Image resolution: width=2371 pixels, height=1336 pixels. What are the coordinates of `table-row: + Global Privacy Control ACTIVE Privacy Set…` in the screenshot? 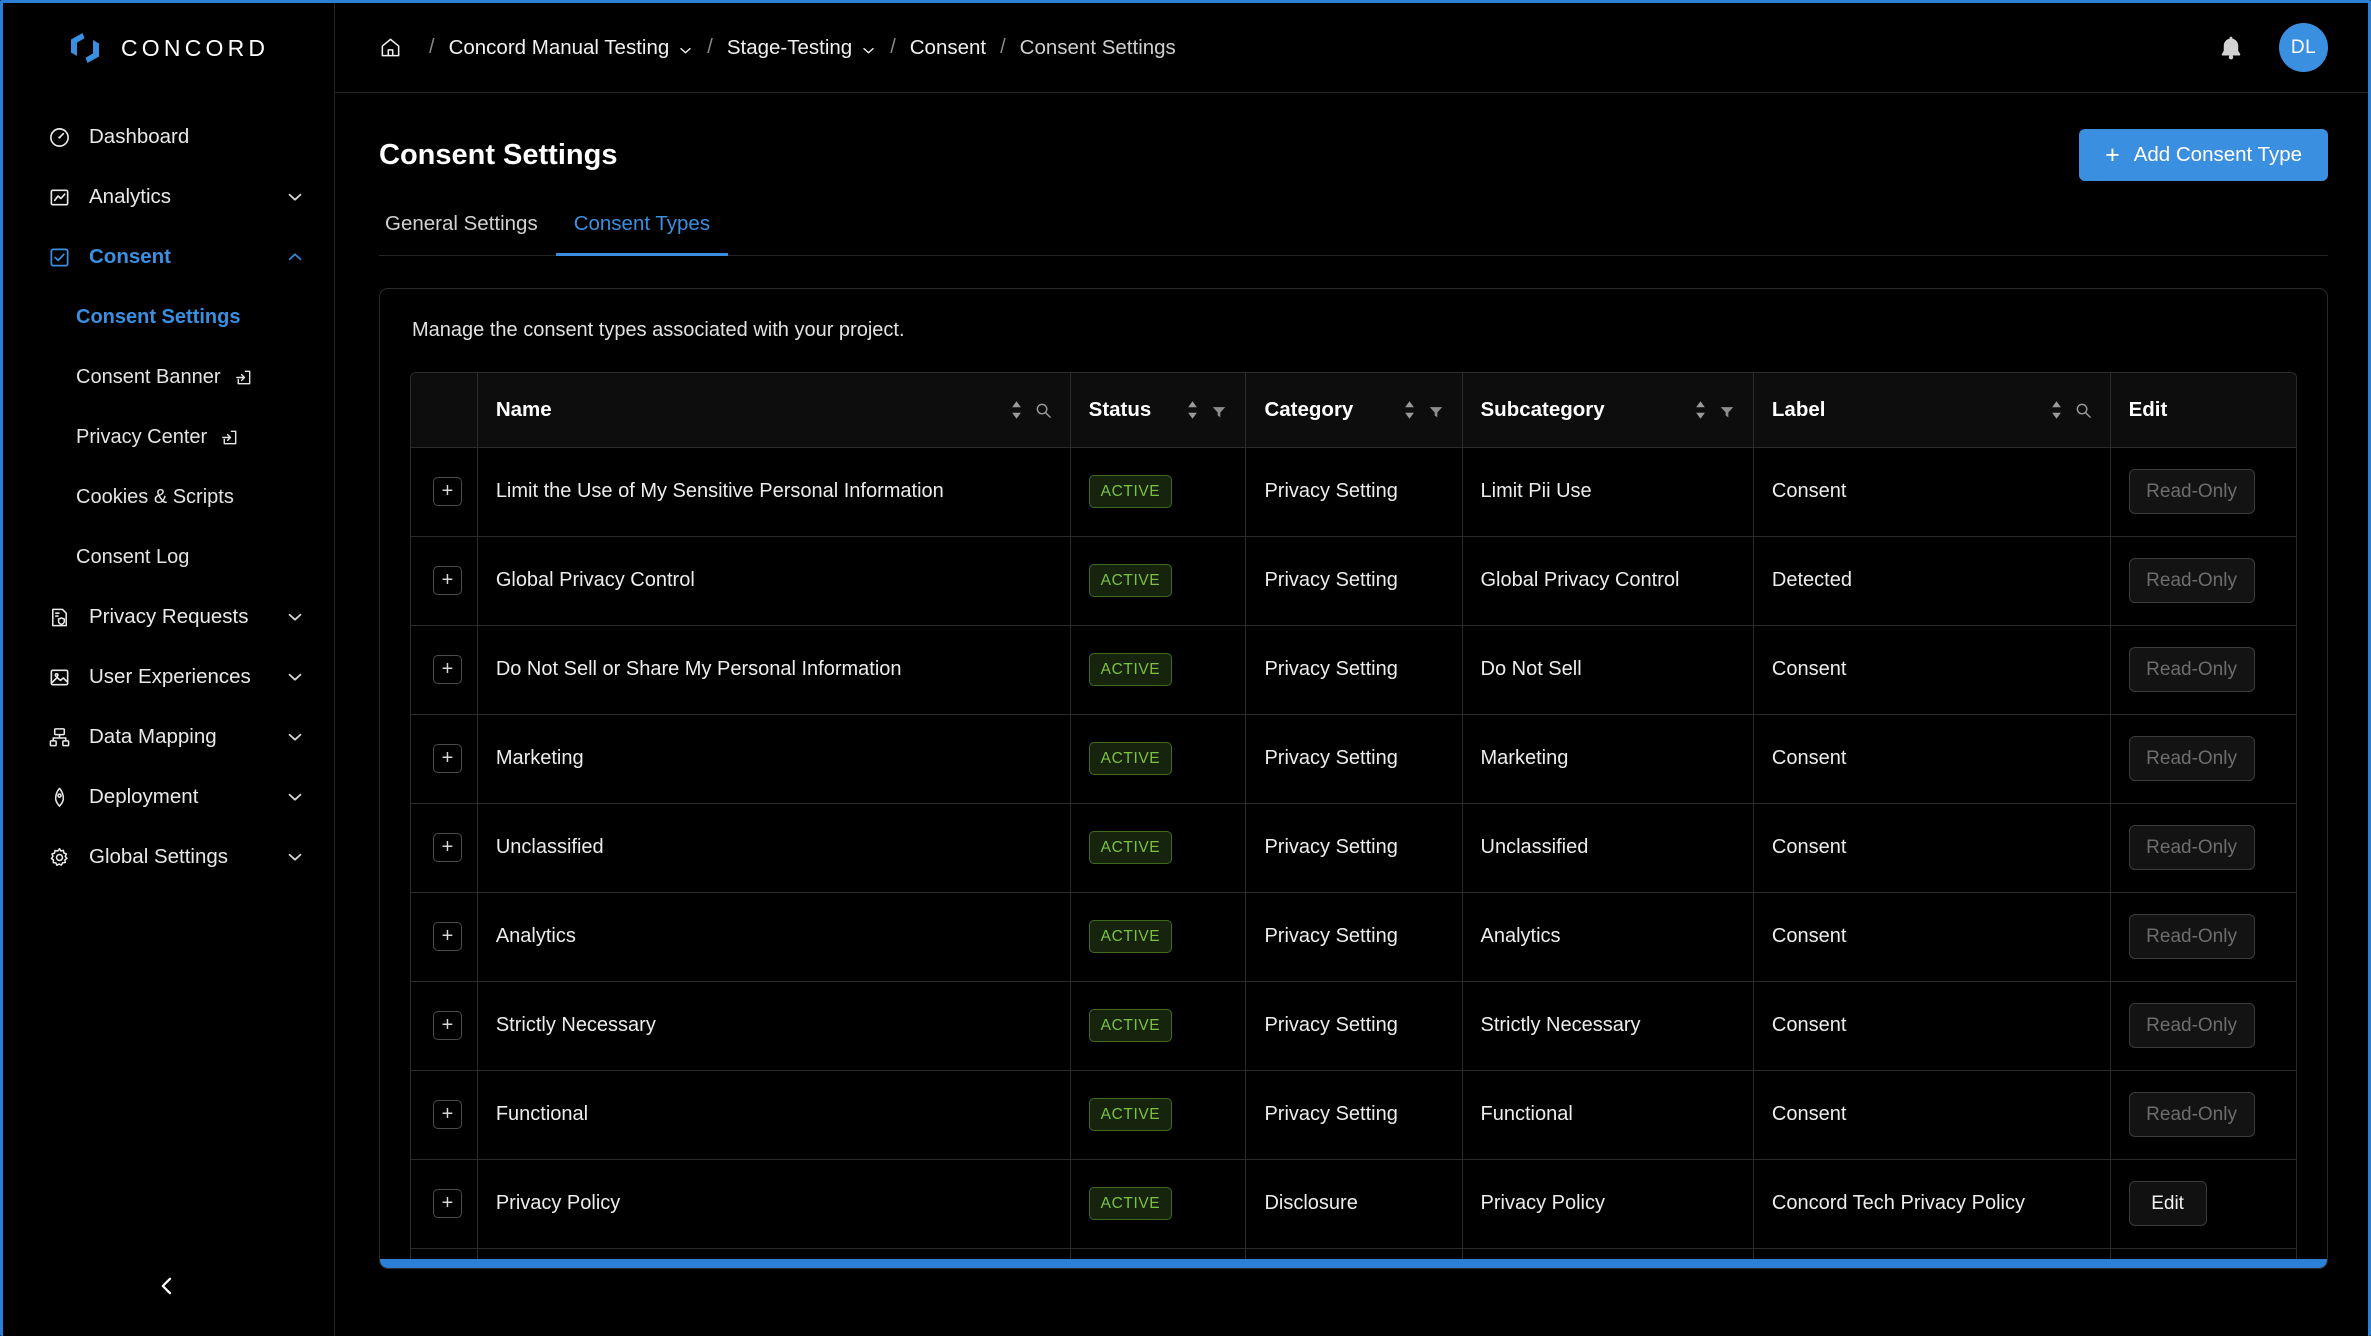 It's located at (1353, 581).